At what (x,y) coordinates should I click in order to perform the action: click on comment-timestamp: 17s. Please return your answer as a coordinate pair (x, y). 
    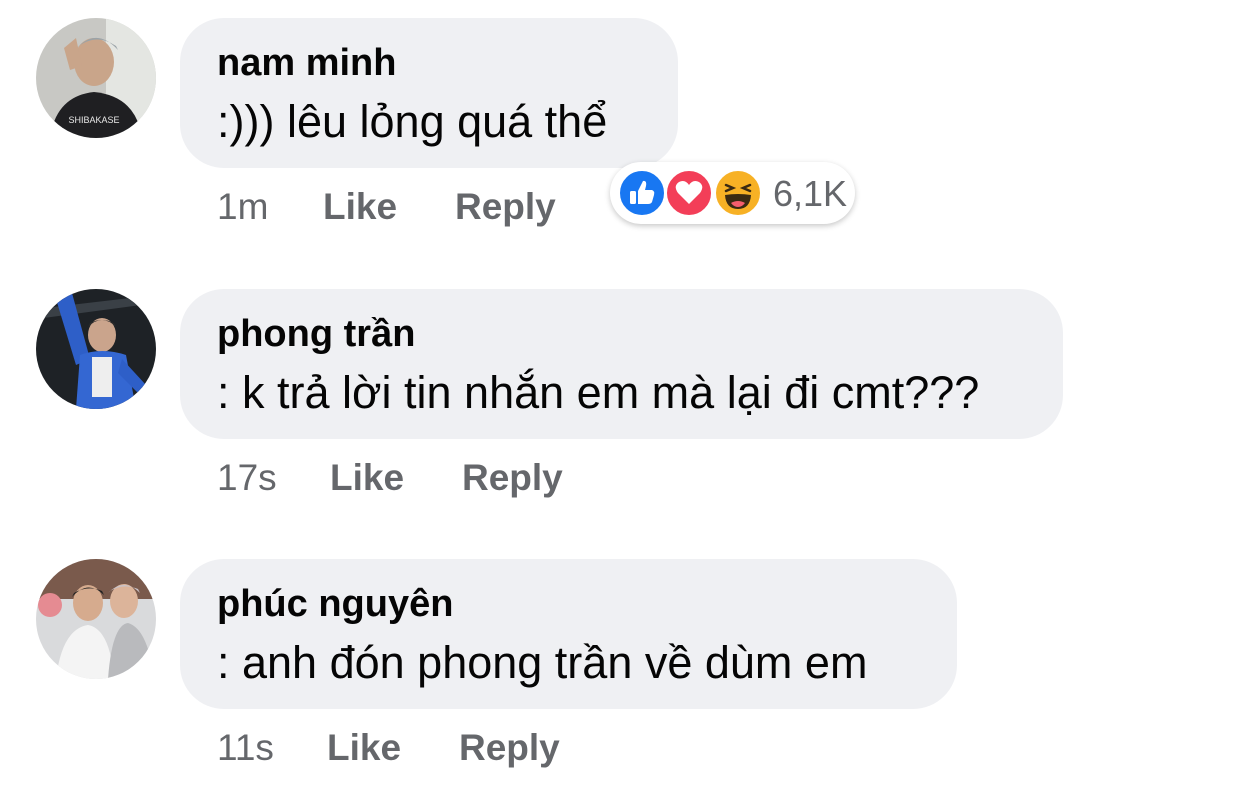
    Looking at the image, I should click on (247, 478).